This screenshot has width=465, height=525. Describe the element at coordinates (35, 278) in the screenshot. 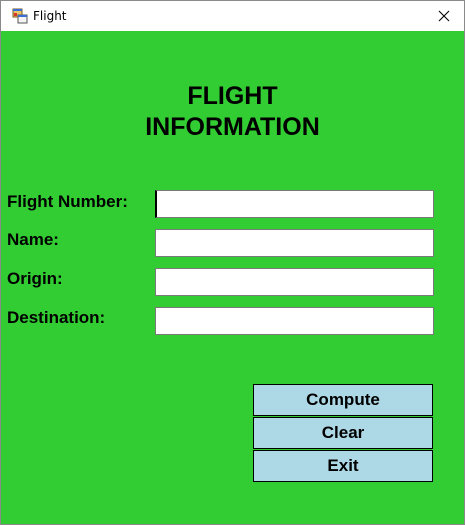

I see `origin-label: Origin:` at that location.